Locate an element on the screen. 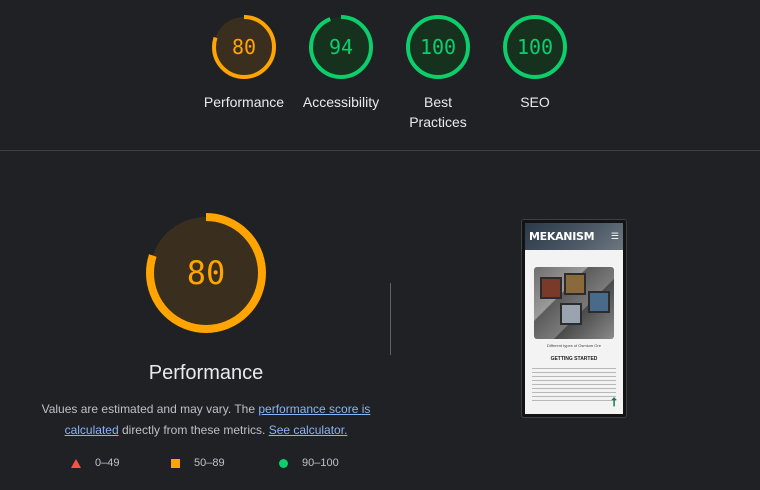 This screenshot has width=760, height=490. gauge-performance: 80 Performance is located at coordinates (244, 63).